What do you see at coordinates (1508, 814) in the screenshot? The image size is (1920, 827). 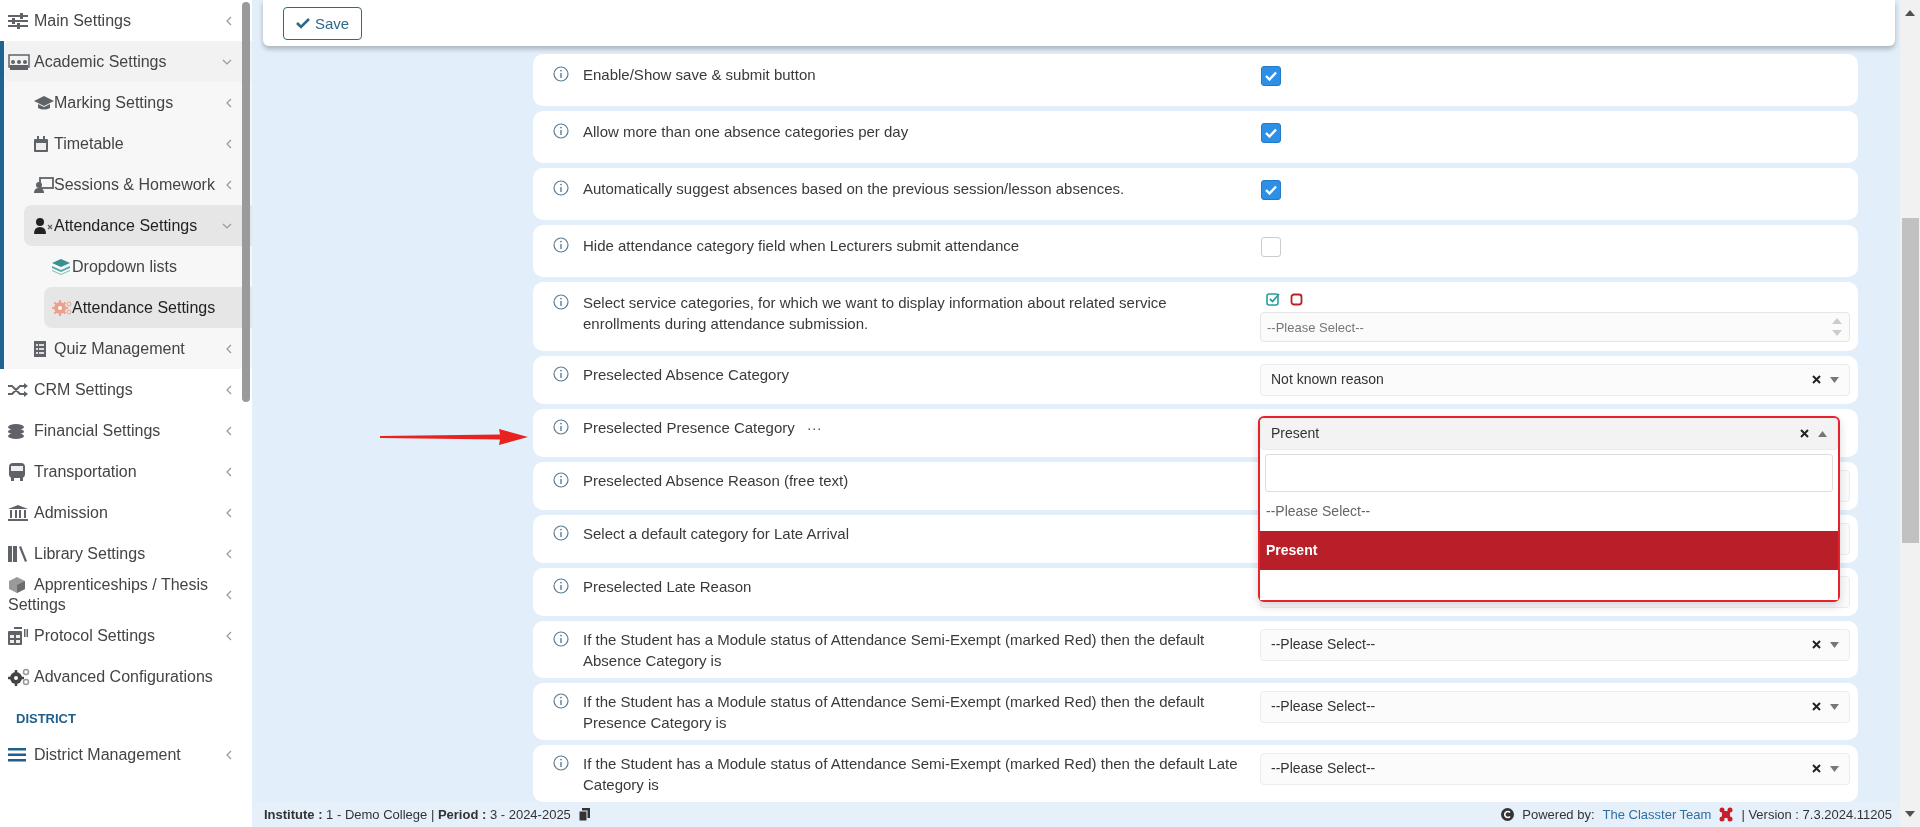 I see `copyright-icon` at bounding box center [1508, 814].